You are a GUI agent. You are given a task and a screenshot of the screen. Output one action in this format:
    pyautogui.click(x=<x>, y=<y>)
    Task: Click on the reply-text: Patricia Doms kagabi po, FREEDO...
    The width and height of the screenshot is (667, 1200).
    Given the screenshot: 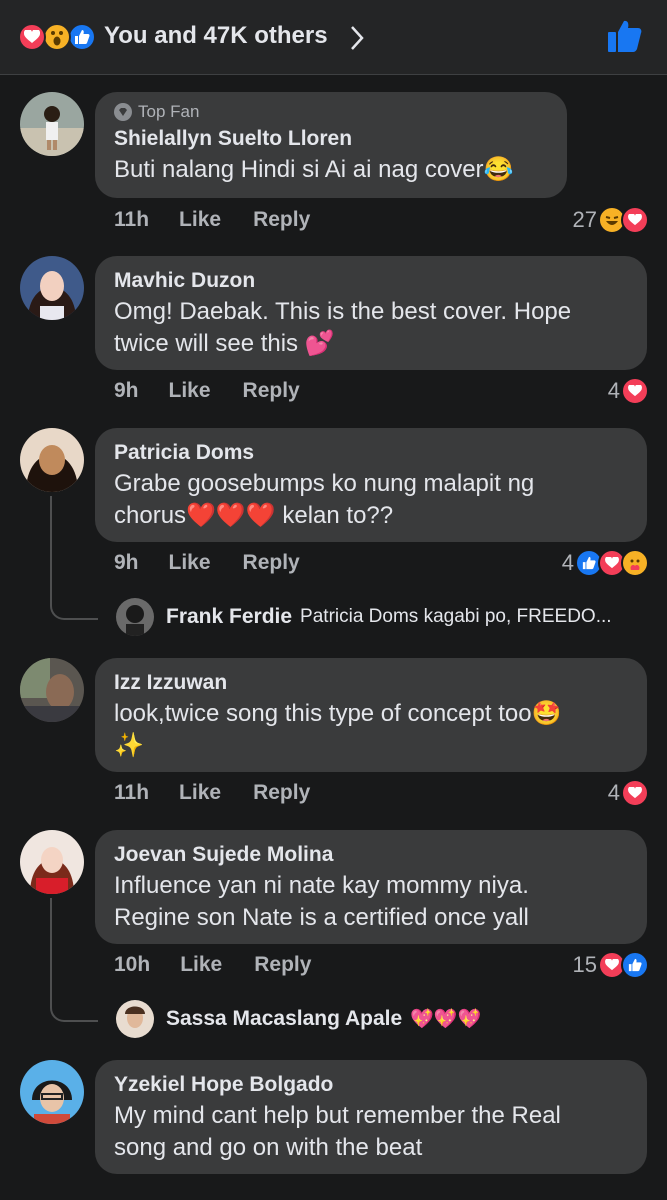 What is the action you would take?
    pyautogui.click(x=456, y=616)
    